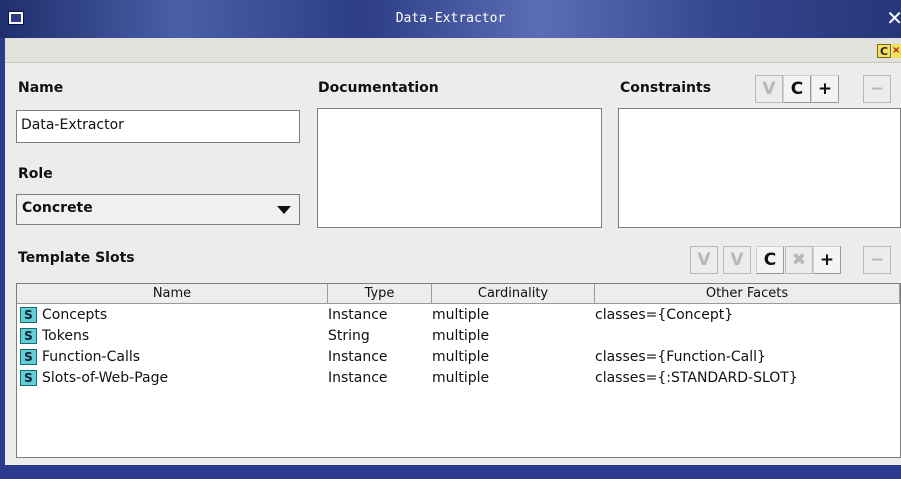  What do you see at coordinates (75, 315) in the screenshot?
I see `cell-name: Concepts` at bounding box center [75, 315].